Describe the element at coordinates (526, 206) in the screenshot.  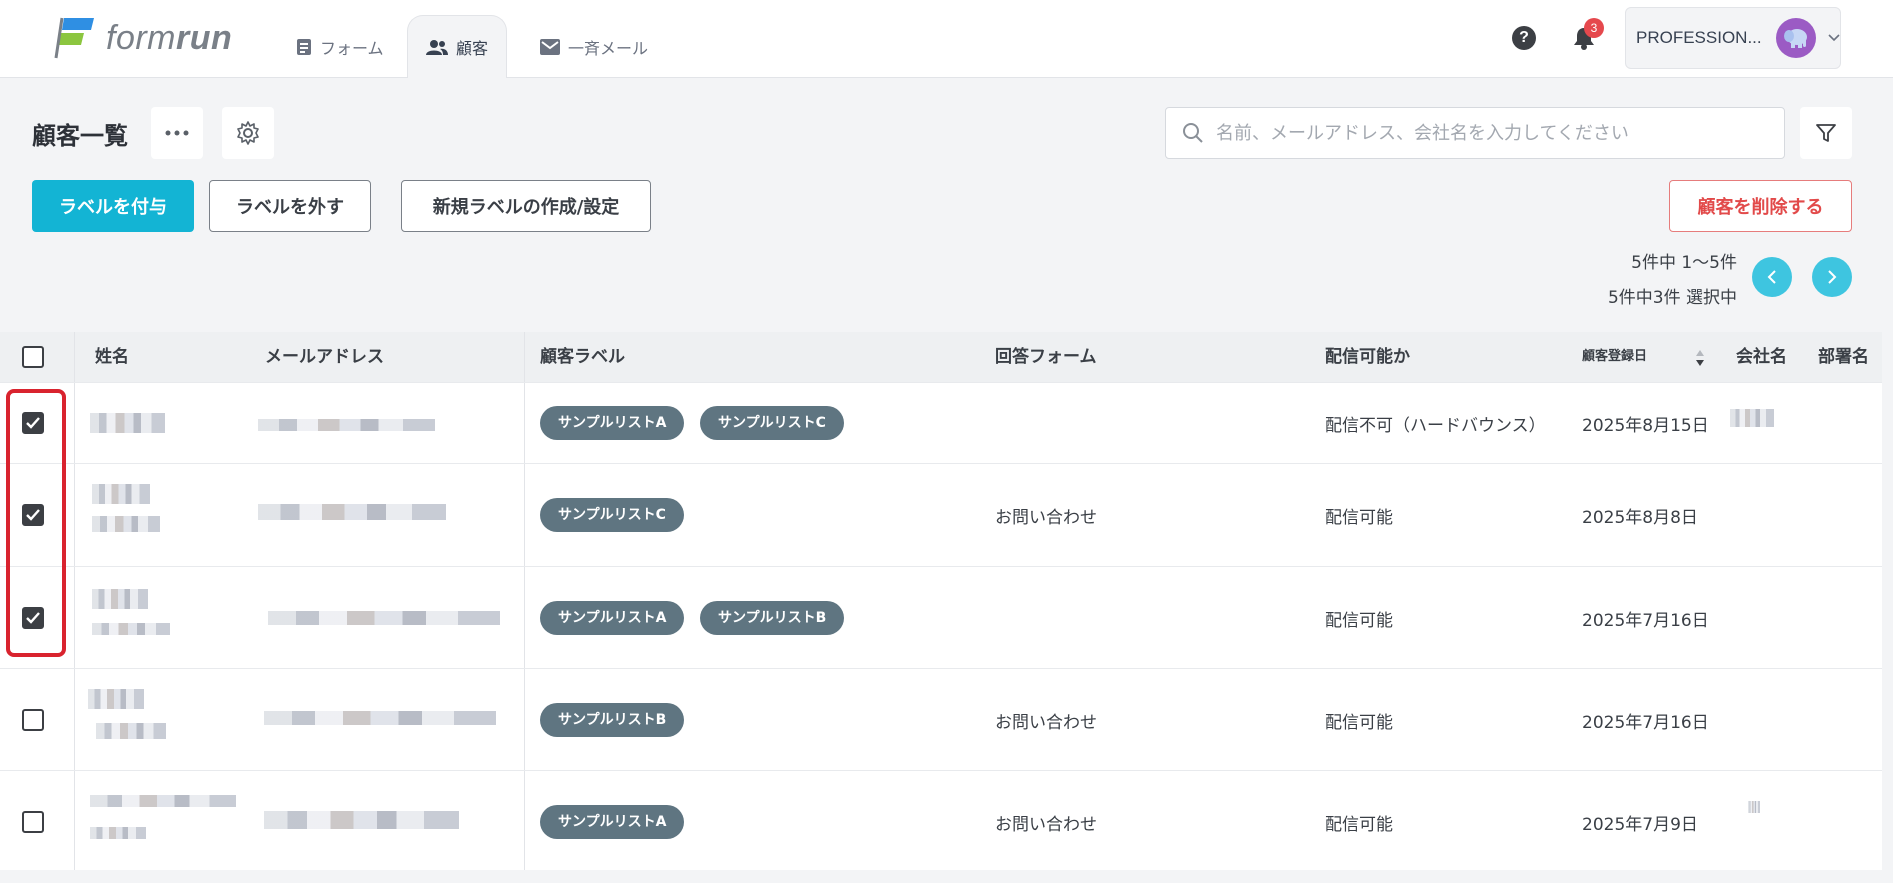
I see `create-label-button: 新規ラベルの作成/設定` at that location.